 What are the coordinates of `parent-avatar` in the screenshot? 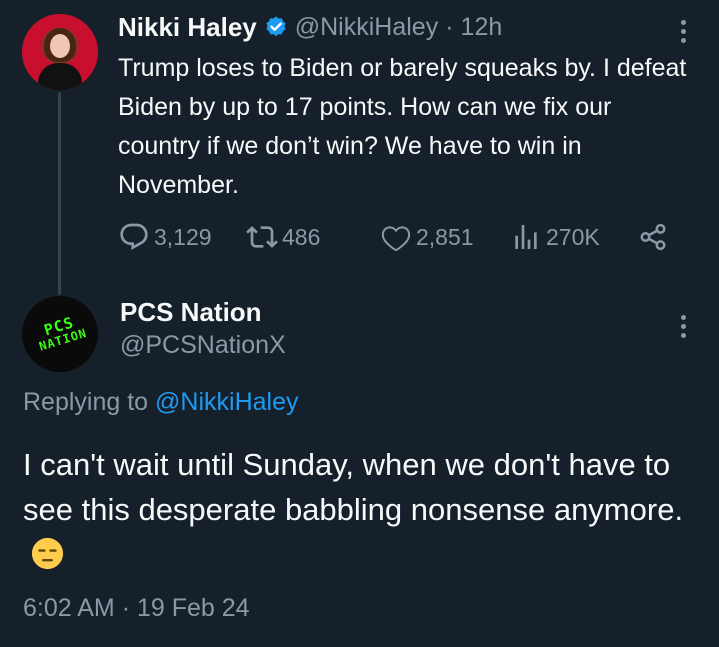 It's located at (60, 52).